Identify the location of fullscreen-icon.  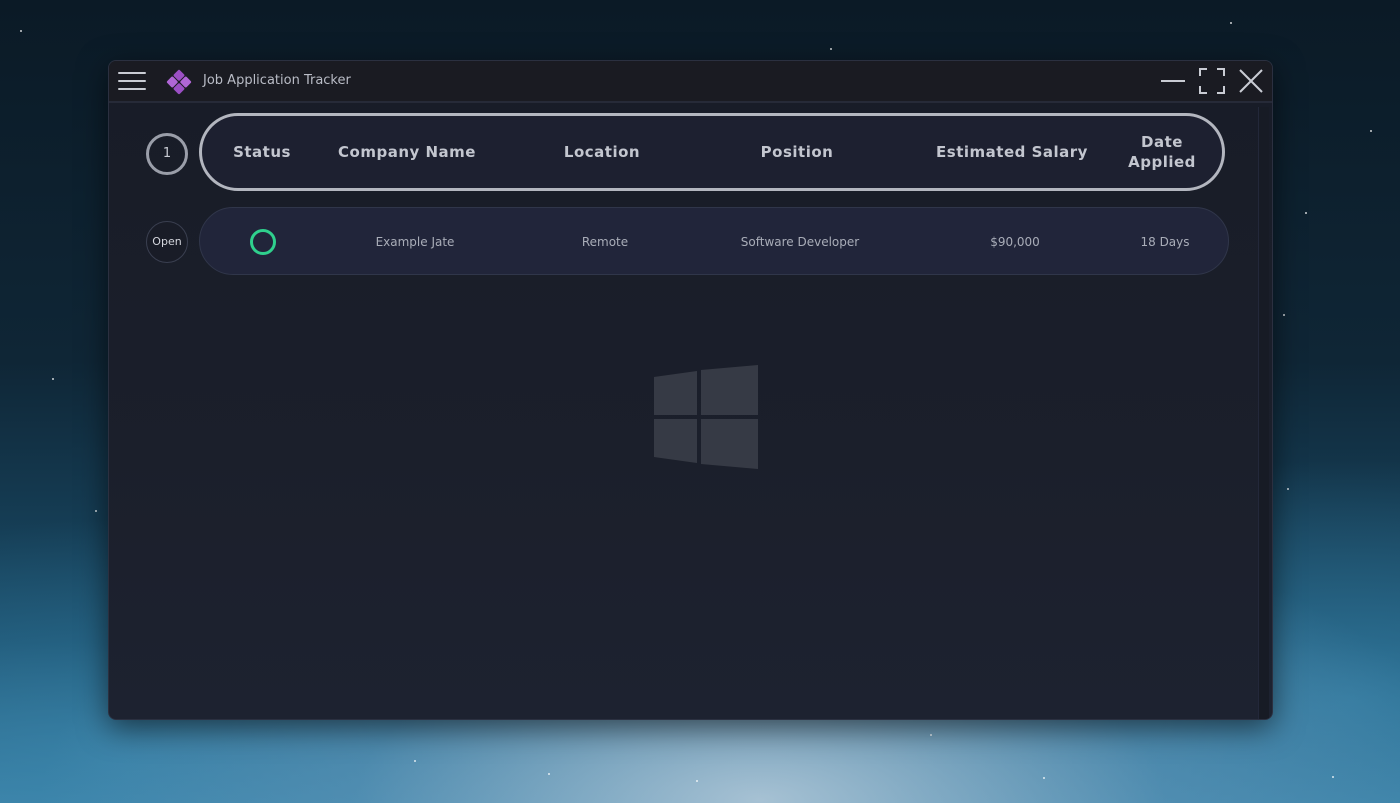
(1212, 81).